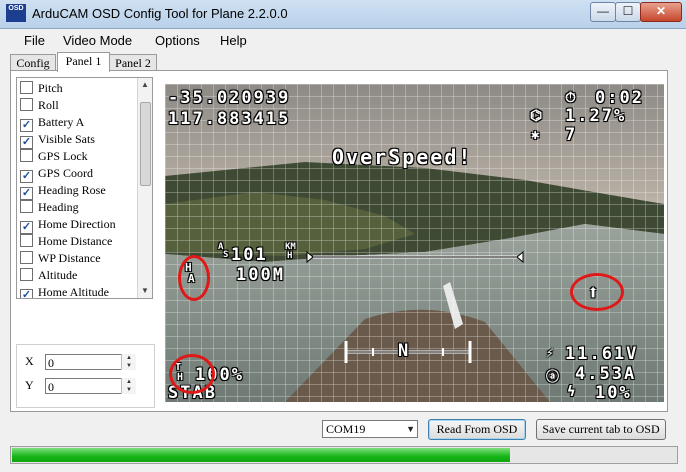 The height and width of the screenshot is (472, 686). I want to click on osd-current: 4.53A, so click(606, 374).